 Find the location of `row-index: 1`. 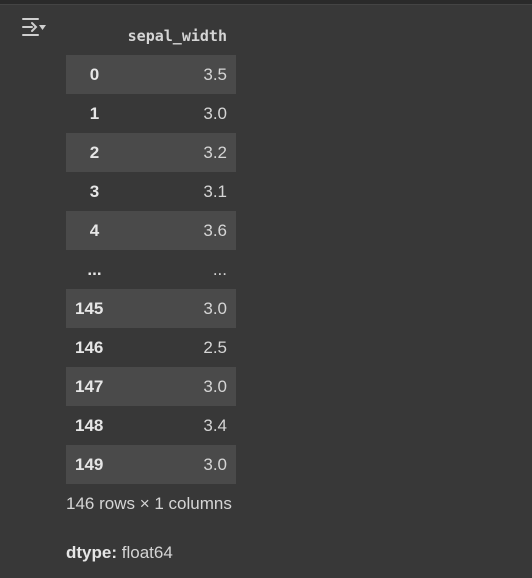

row-index: 1 is located at coordinates (94, 113).